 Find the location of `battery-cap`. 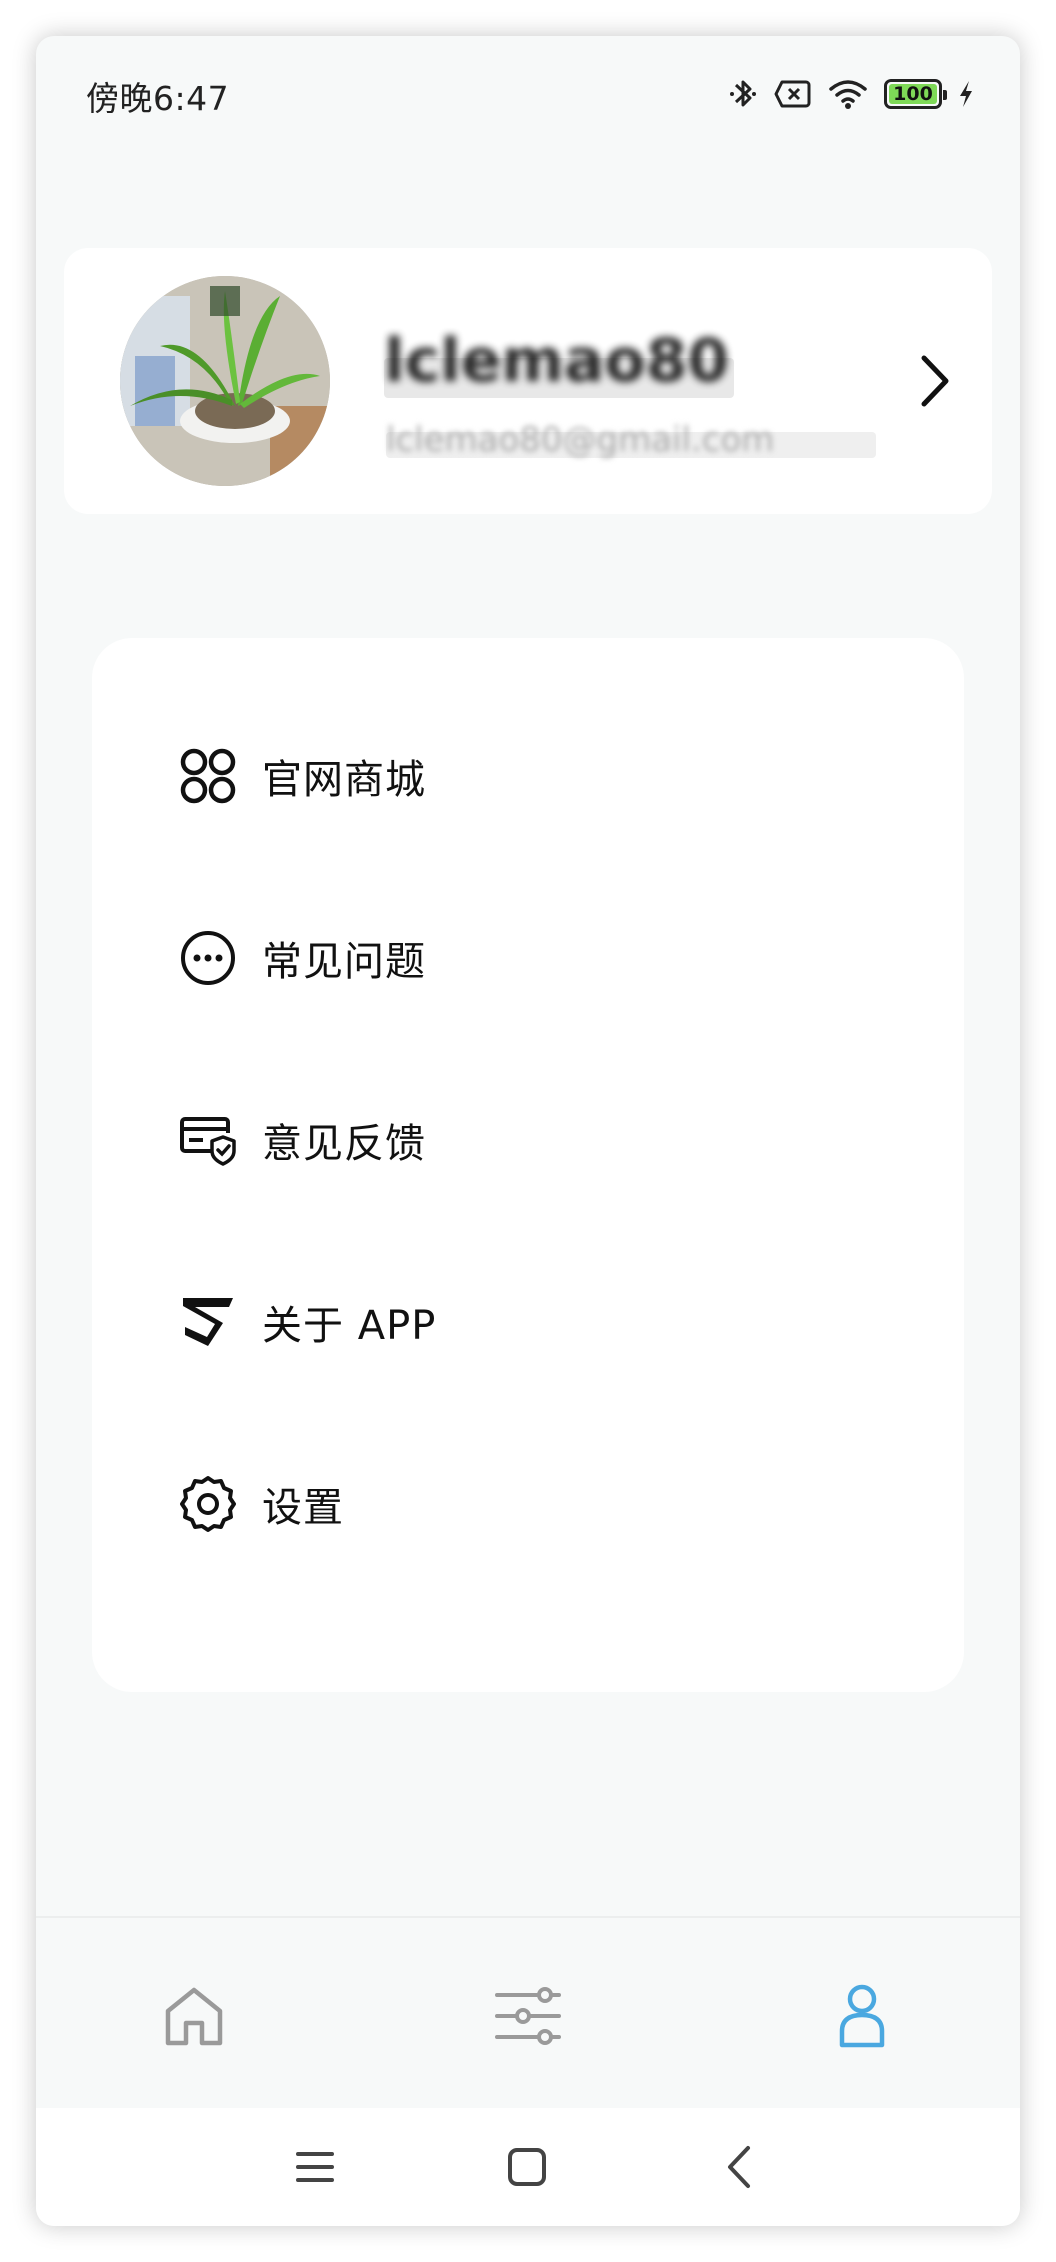

battery-cap is located at coordinates (945, 95).